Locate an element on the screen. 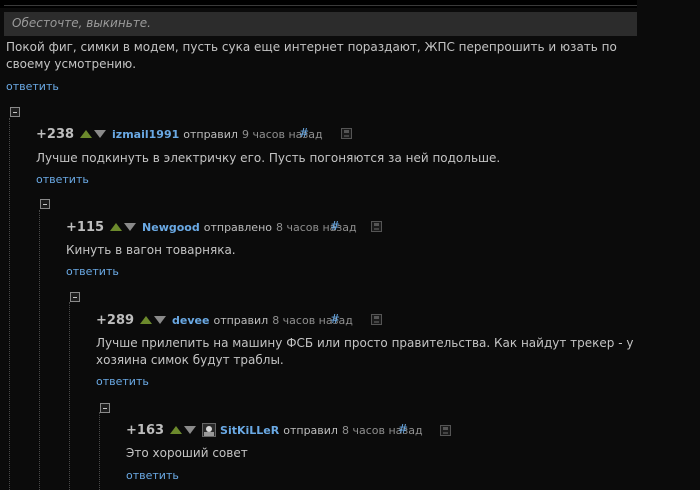 This screenshot has width=700, height=490. divider is located at coordinates (320, 5).